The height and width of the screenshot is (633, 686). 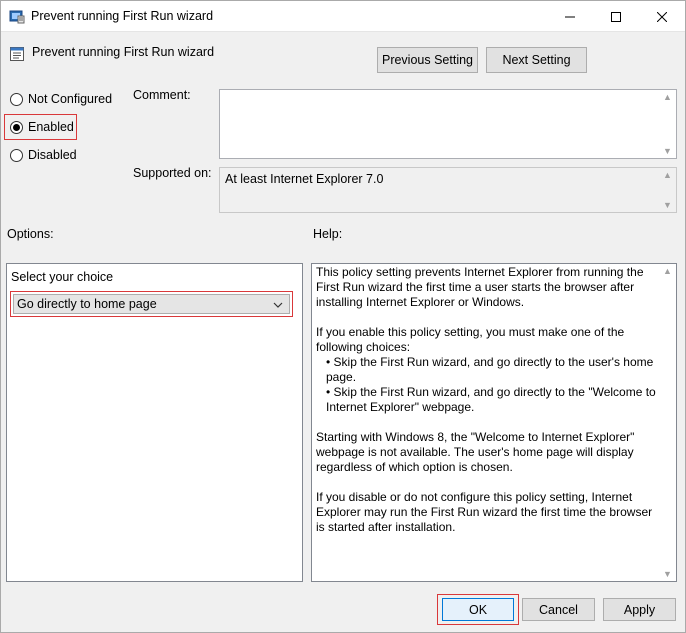 What do you see at coordinates (448, 190) in the screenshot?
I see `supported-on-box: At least Internet Explorer 7.0 ▲ ▼` at bounding box center [448, 190].